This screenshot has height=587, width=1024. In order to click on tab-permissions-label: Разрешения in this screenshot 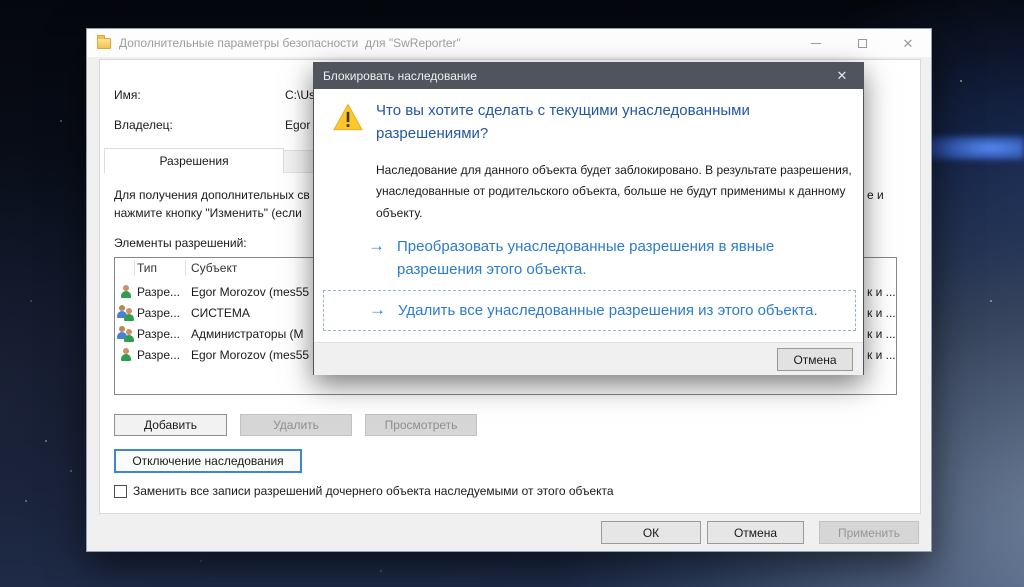, I will do `click(194, 161)`.